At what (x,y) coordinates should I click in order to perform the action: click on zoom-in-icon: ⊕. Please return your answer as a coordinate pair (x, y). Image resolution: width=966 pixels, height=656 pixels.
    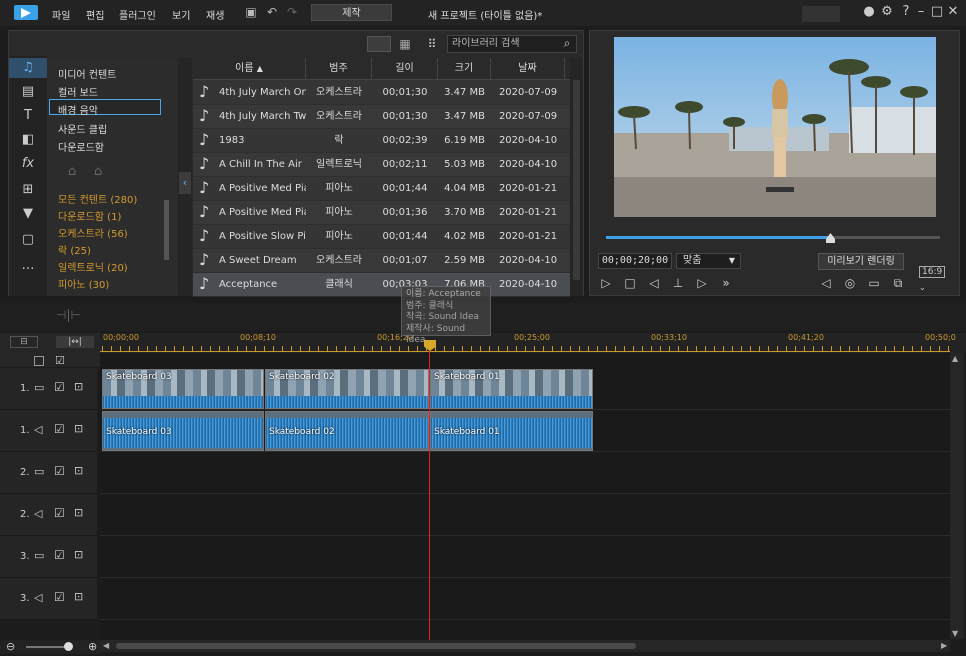
    Looking at the image, I should click on (92, 646).